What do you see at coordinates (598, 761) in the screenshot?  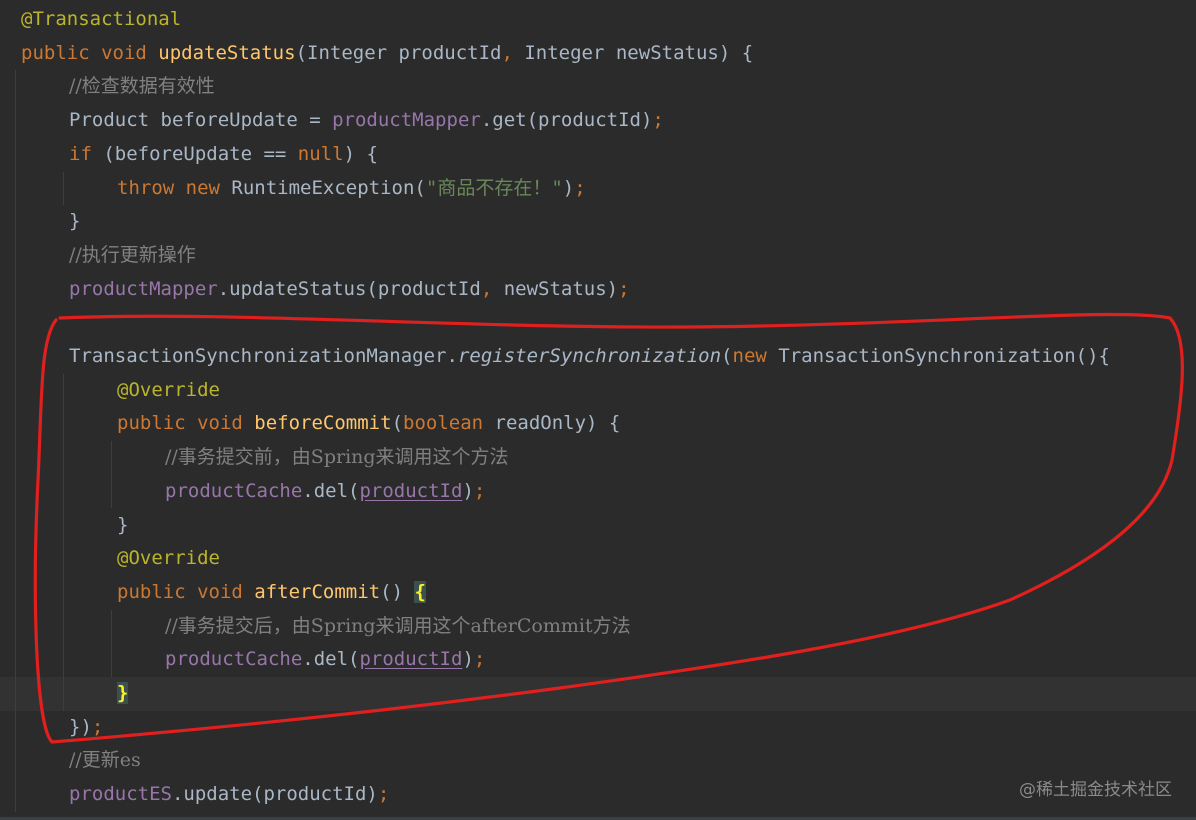 I see `code-line: //更新es` at bounding box center [598, 761].